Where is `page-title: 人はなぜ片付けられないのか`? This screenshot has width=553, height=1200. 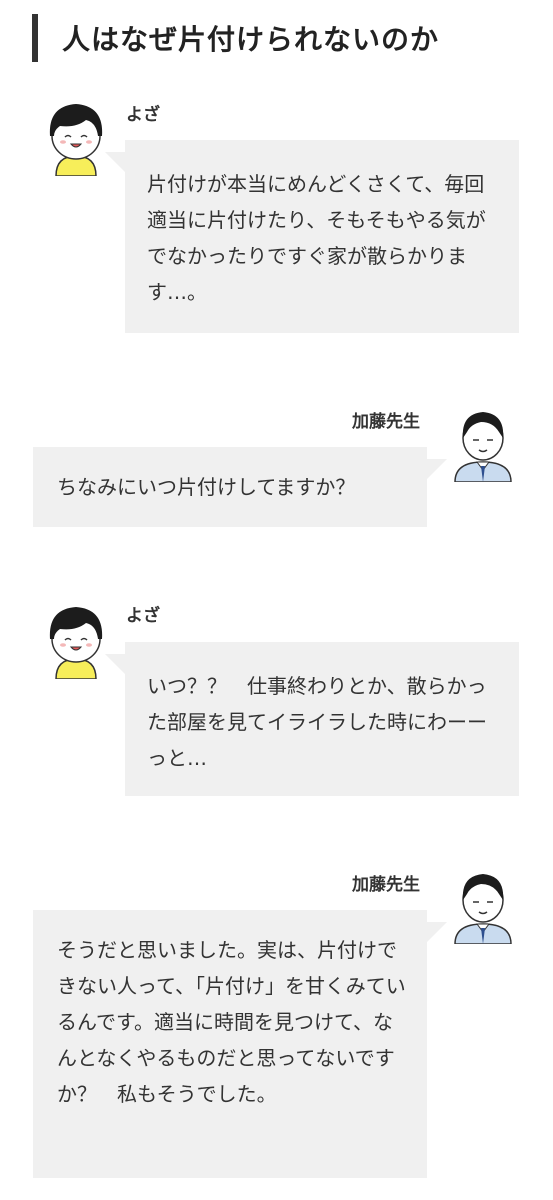 page-title: 人はなぜ片付けられないのか is located at coordinates (251, 39).